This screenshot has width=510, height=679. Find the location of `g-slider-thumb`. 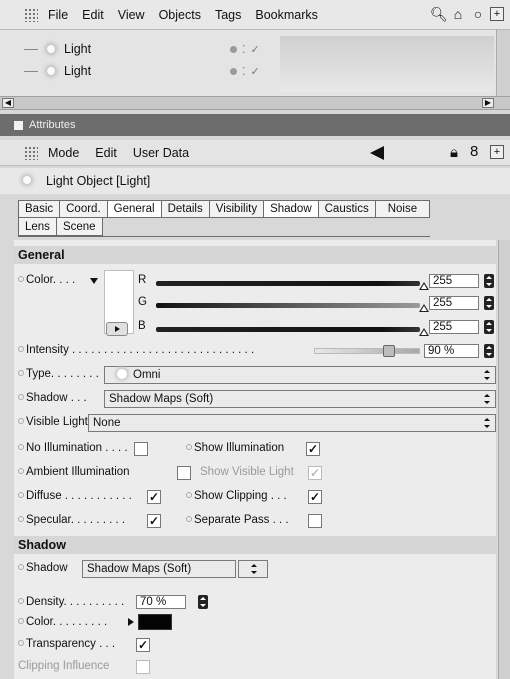

g-slider-thumb is located at coordinates (424, 308).